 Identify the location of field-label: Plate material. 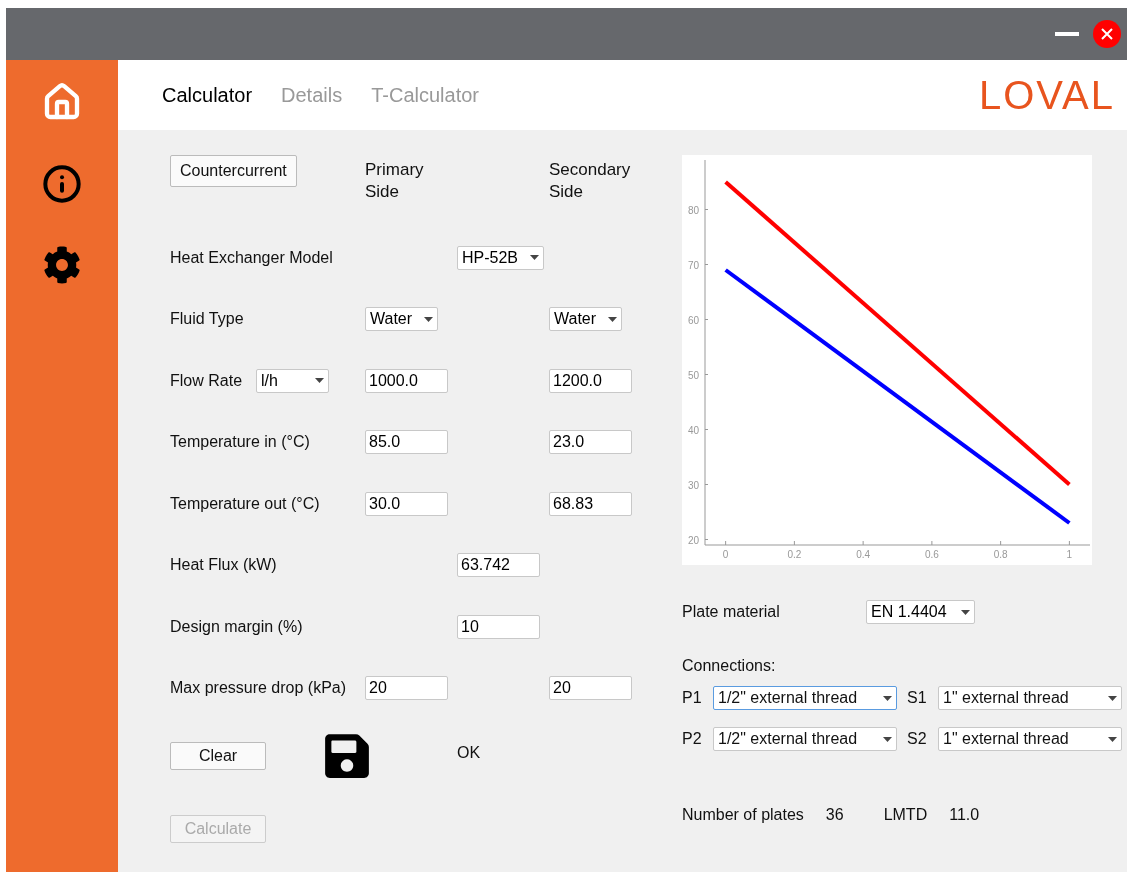
(731, 612).